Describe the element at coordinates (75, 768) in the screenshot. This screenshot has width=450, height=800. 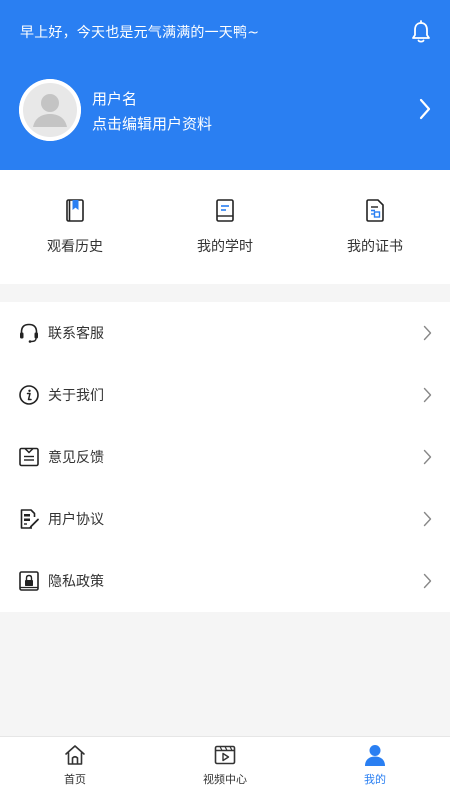
I see `tab-home: 首页` at that location.